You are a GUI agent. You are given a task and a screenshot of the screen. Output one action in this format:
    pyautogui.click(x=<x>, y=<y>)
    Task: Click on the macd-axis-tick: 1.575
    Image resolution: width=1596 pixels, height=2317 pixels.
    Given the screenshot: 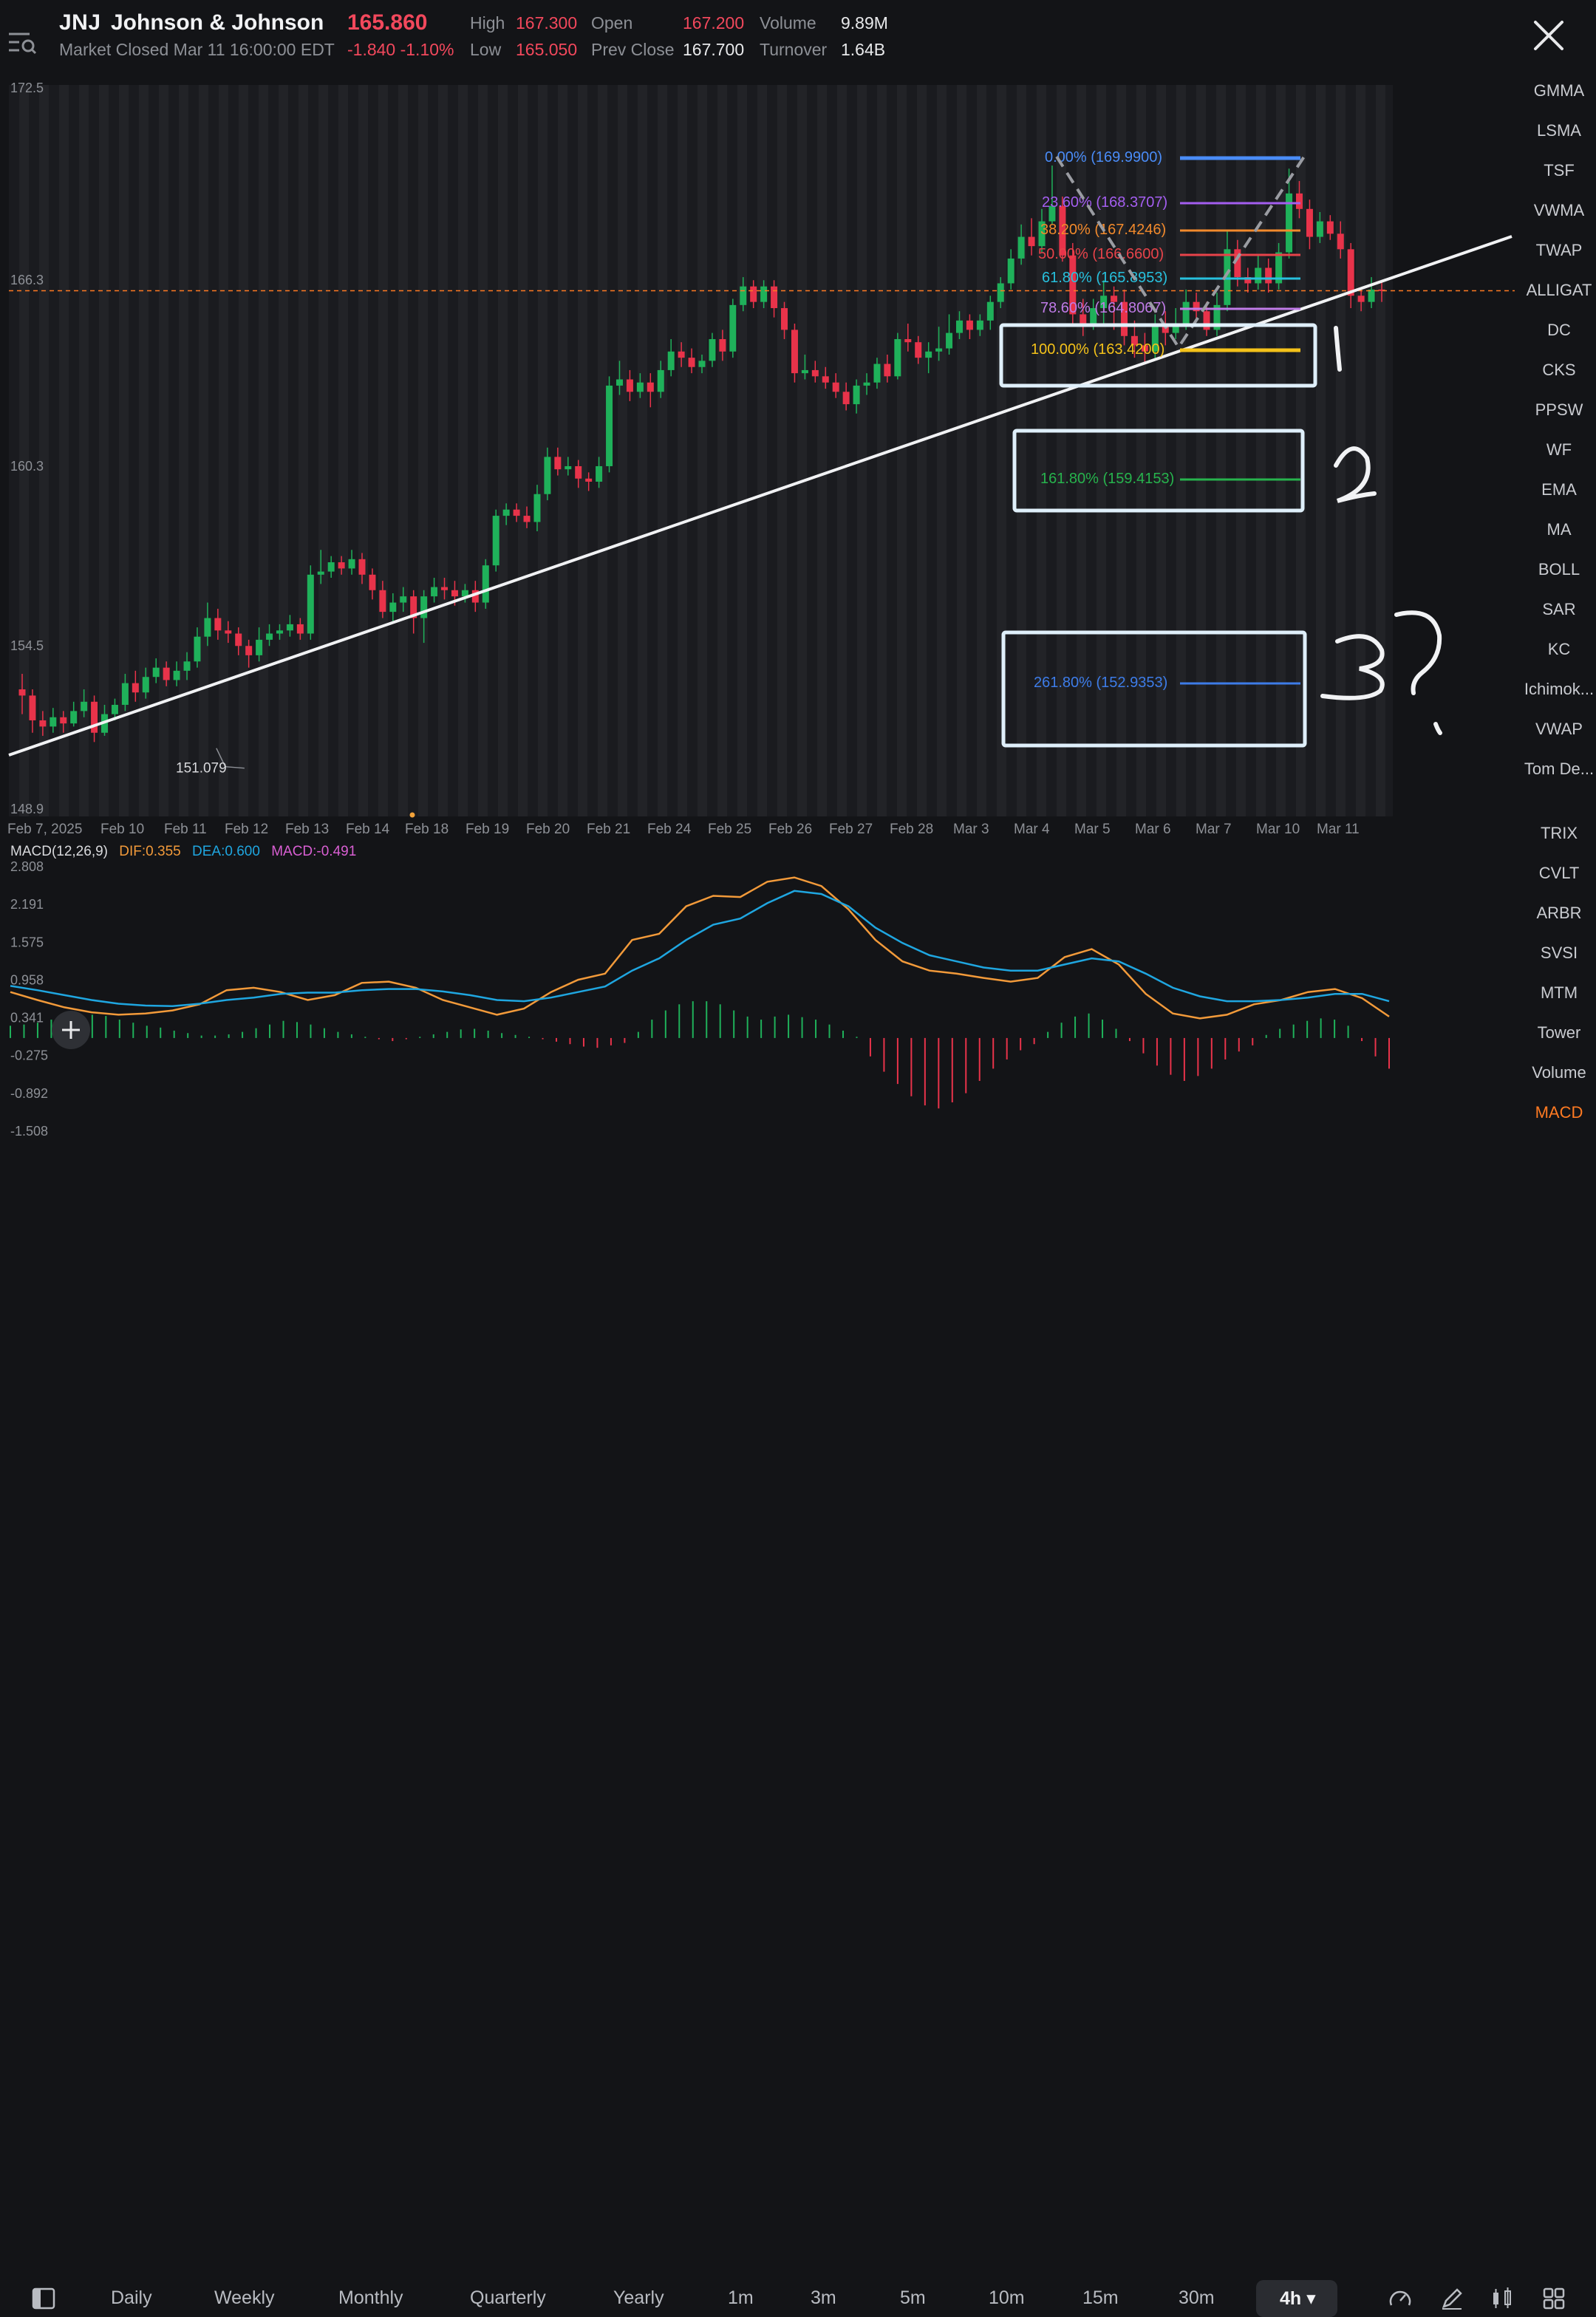 What is the action you would take?
    pyautogui.click(x=27, y=942)
    